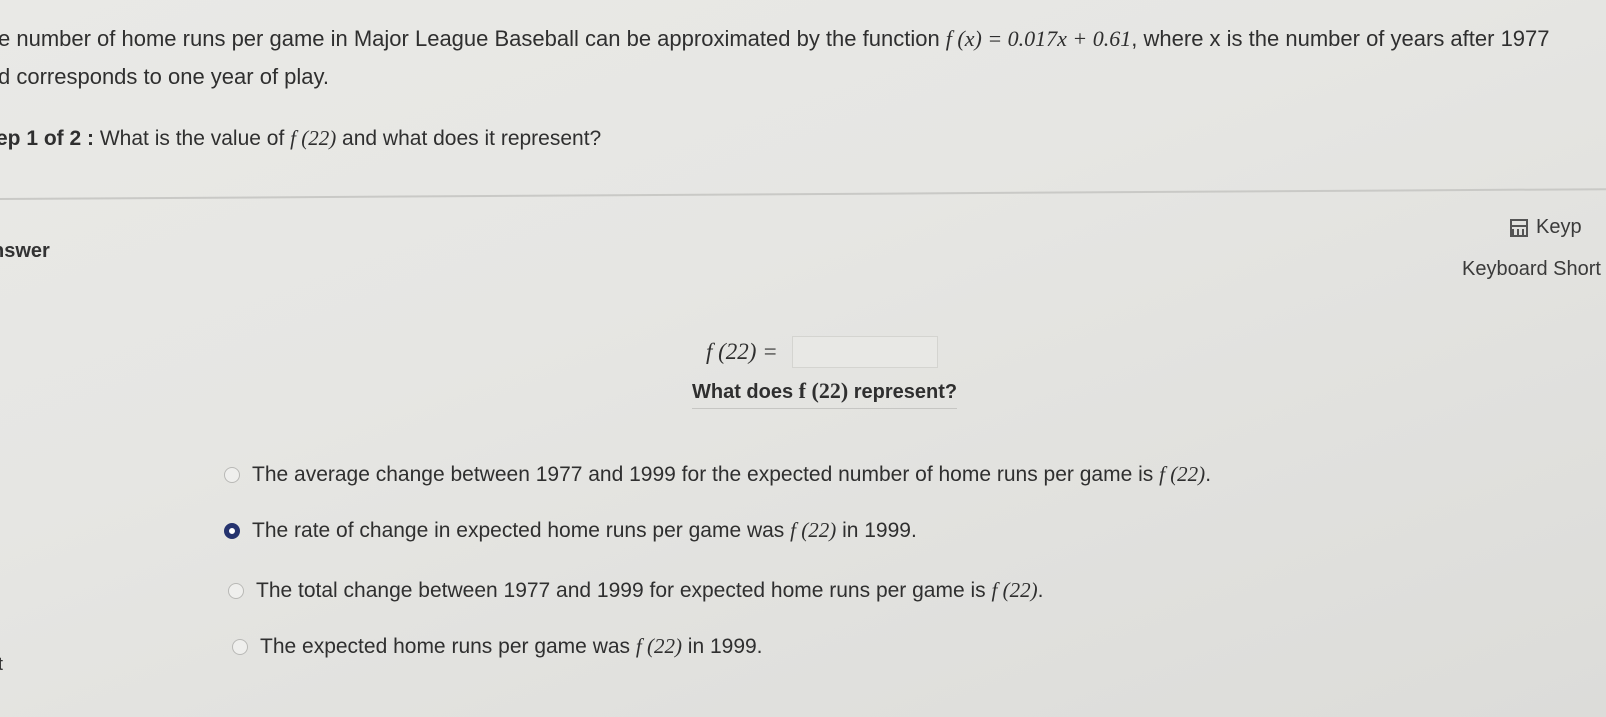 The image size is (1606, 717). I want to click on section-divider, so click(803, 194).